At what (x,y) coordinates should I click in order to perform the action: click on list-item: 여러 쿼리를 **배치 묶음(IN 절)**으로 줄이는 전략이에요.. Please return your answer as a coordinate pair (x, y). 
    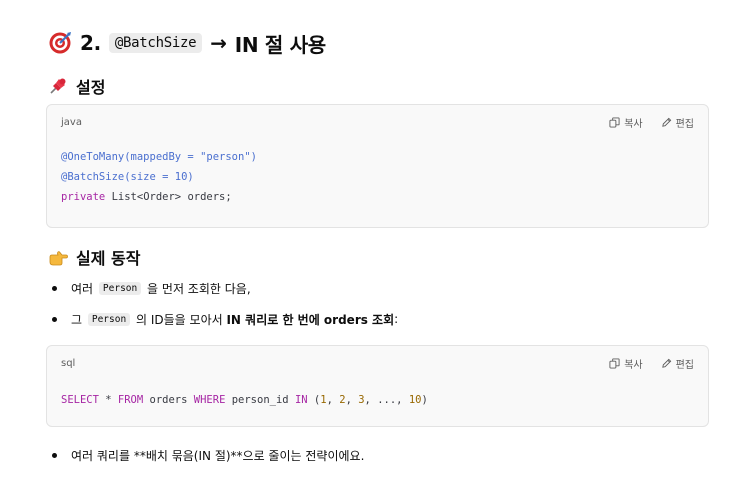
    Looking at the image, I should click on (208, 455).